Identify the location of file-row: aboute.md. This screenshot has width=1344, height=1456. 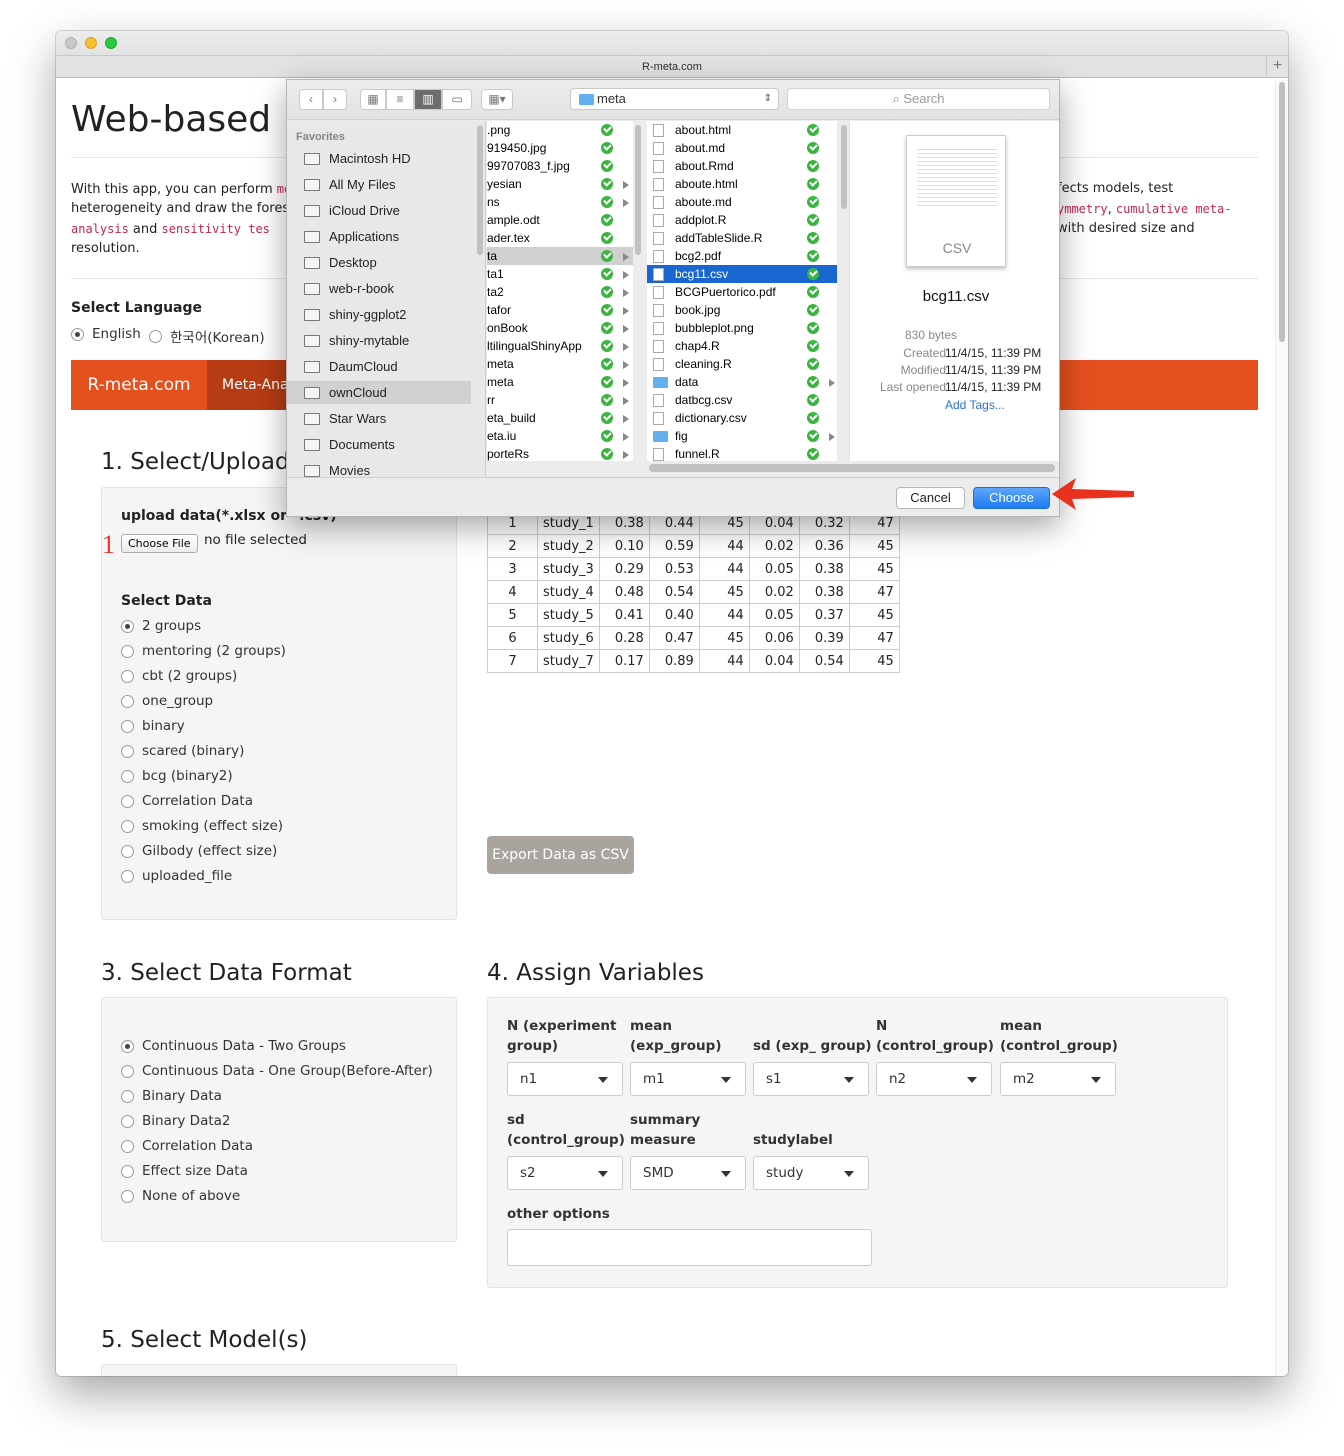
(742, 202).